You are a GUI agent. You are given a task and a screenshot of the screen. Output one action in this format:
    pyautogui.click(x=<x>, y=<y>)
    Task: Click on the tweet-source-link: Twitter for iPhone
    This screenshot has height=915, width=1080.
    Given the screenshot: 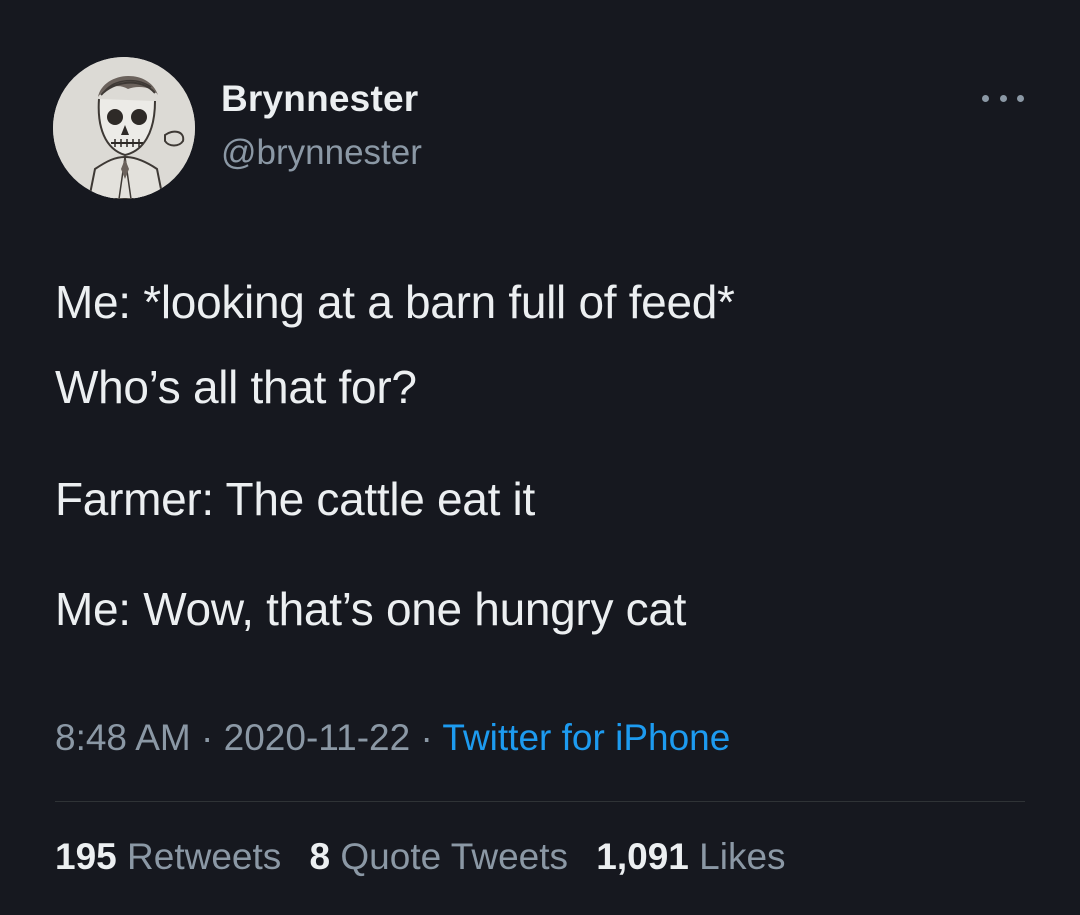 What is the action you would take?
    pyautogui.click(x=586, y=737)
    